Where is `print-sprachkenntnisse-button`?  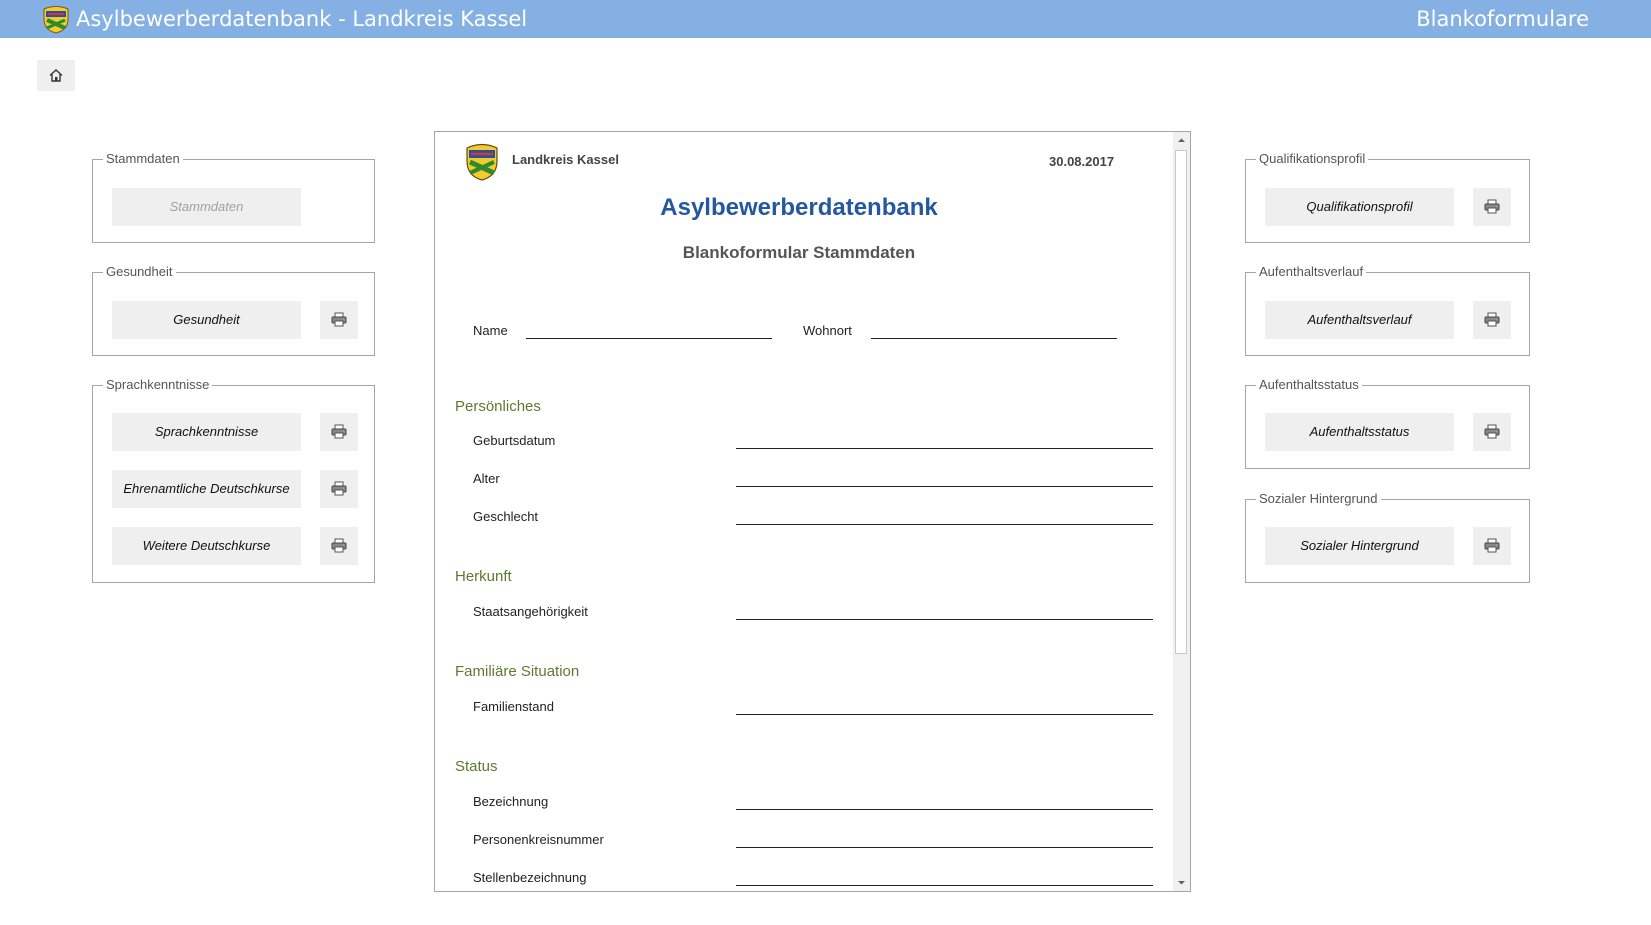 print-sprachkenntnisse-button is located at coordinates (339, 432).